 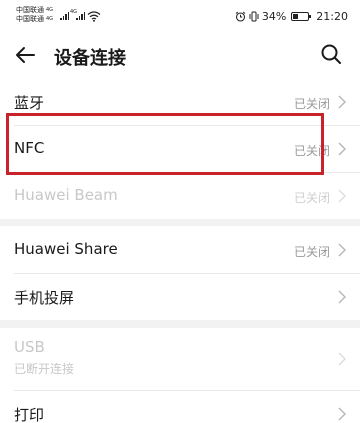 I want to click on settings-row-usb: USB 已断开连接, so click(x=180, y=359).